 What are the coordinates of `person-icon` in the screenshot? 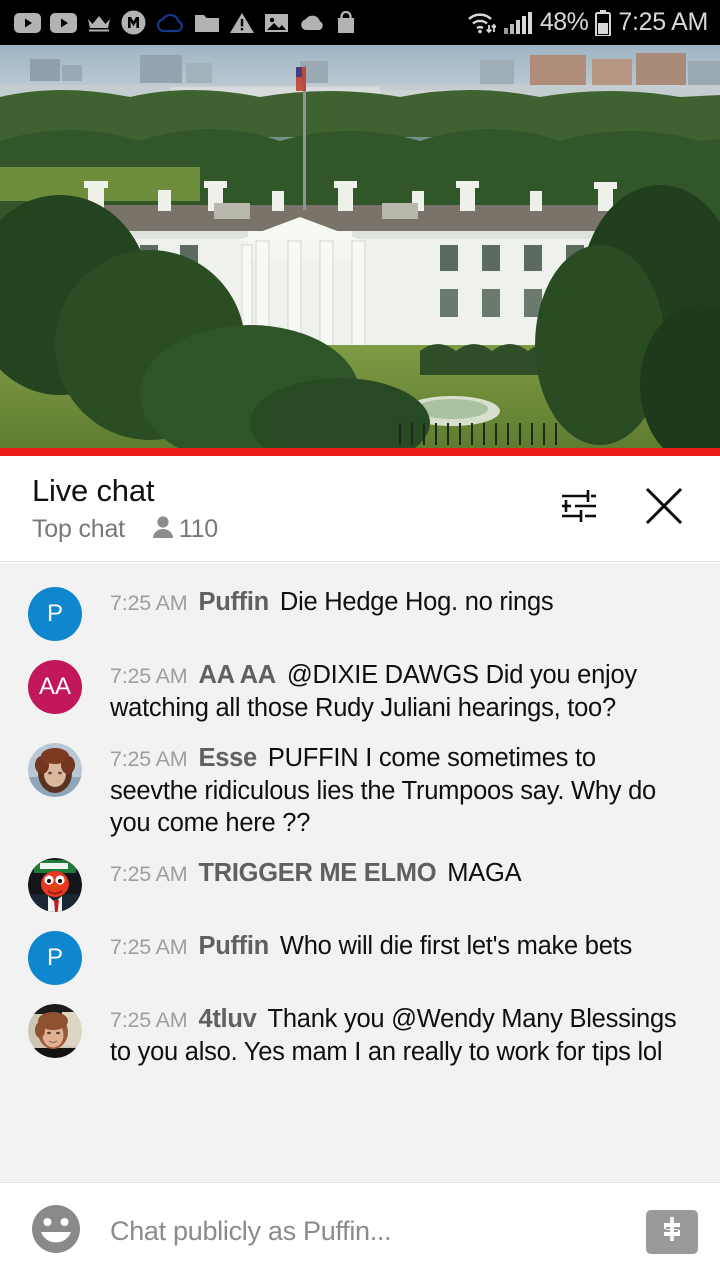 It's located at (163, 529).